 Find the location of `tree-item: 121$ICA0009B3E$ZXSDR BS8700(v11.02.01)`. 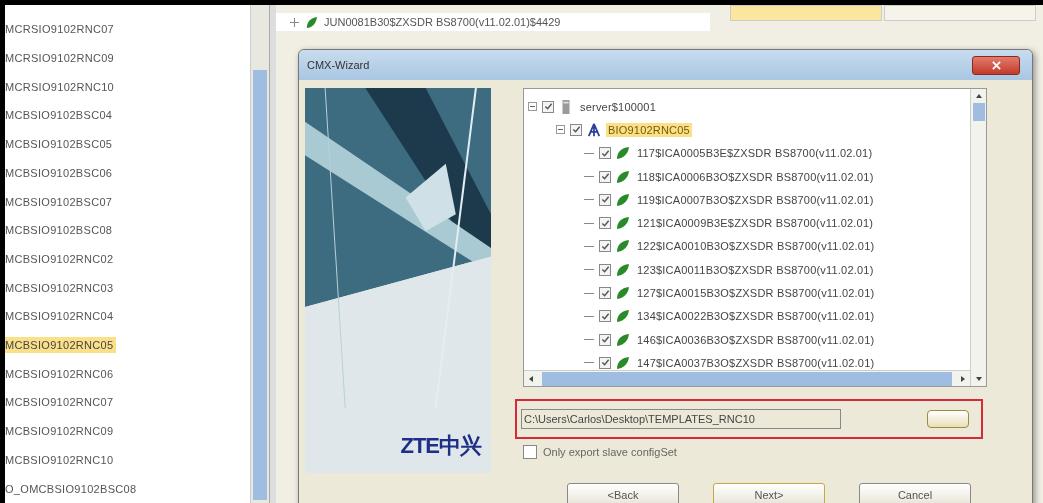

tree-item: 121$ICA0009B3E$ZXSDR BS8700(v11.02.01) is located at coordinates (755, 223).